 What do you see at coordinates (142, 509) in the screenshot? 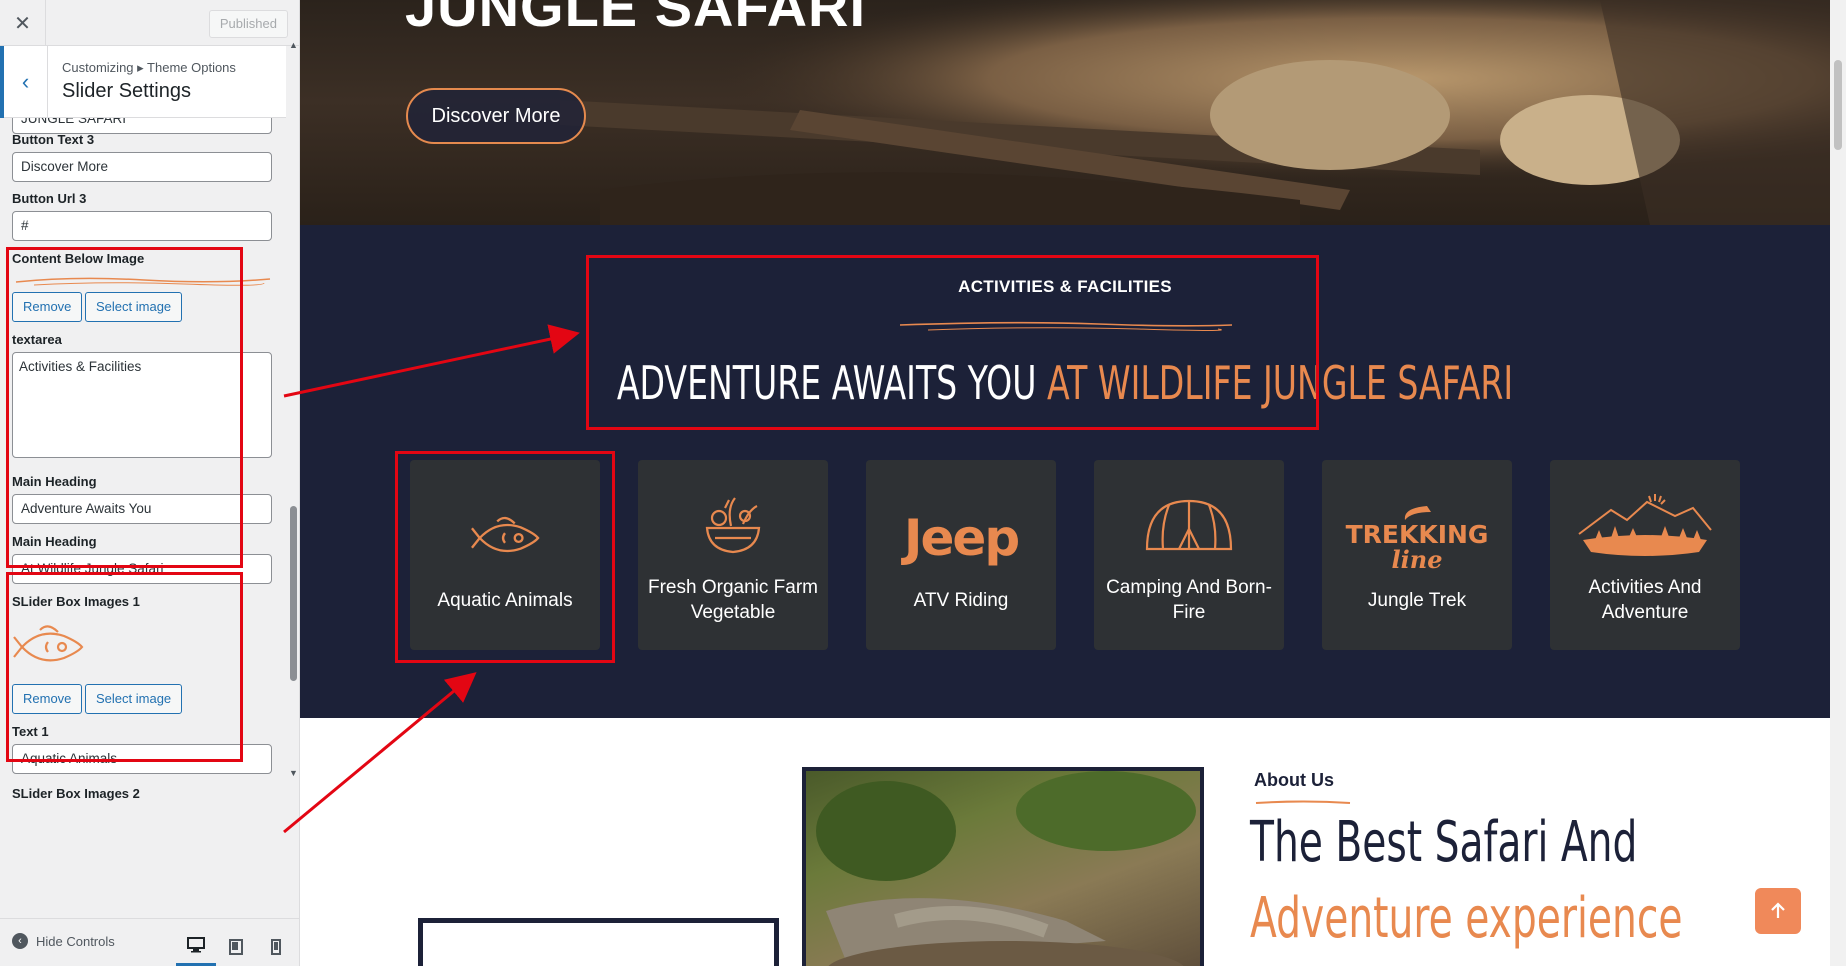
I see `main-heading-field: Adventure Awaits You` at bounding box center [142, 509].